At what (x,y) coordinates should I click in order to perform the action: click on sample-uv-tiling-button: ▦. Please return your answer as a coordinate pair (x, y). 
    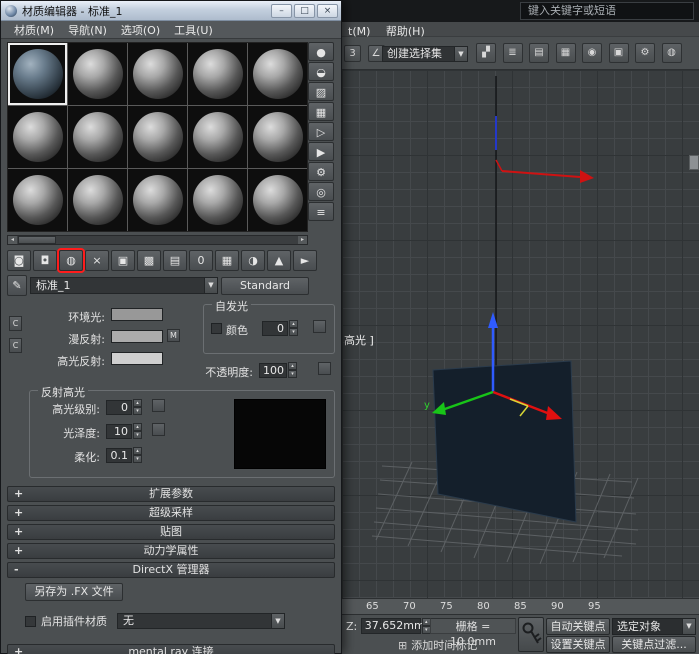
    Looking at the image, I should click on (321, 111).